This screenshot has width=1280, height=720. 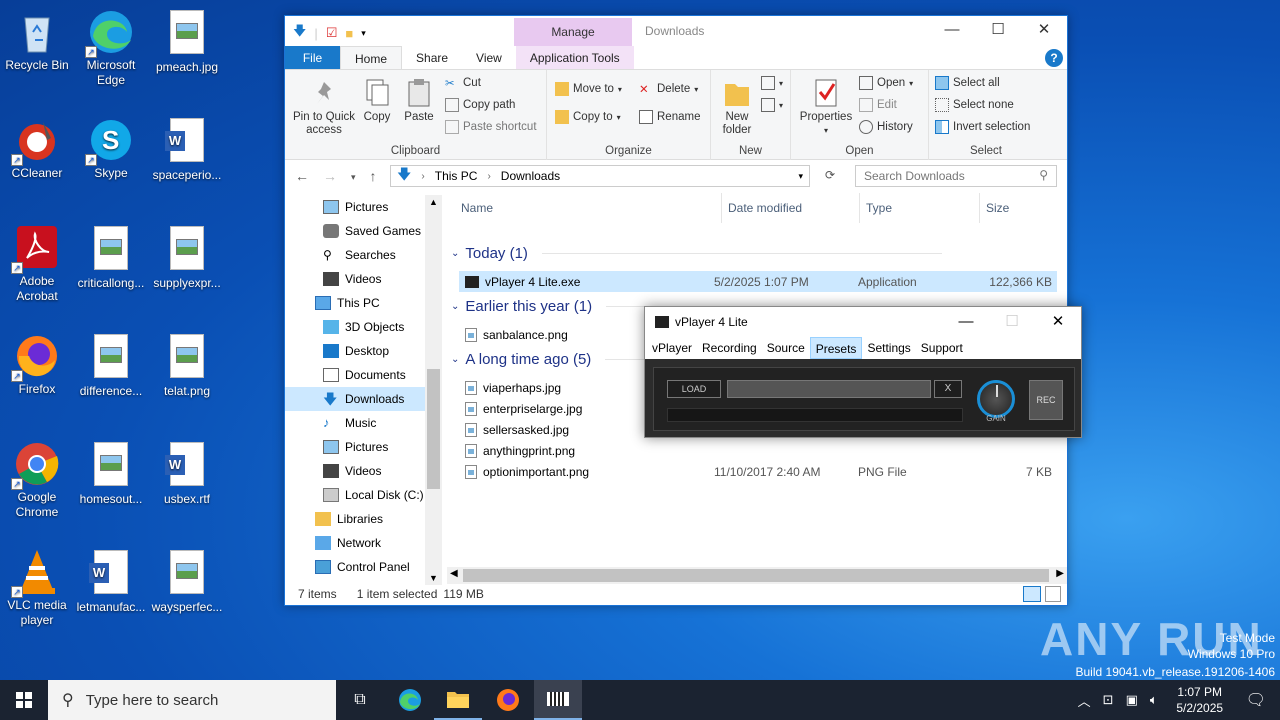 I want to click on scroll-right-icon: ▶, so click(x=1060, y=573).